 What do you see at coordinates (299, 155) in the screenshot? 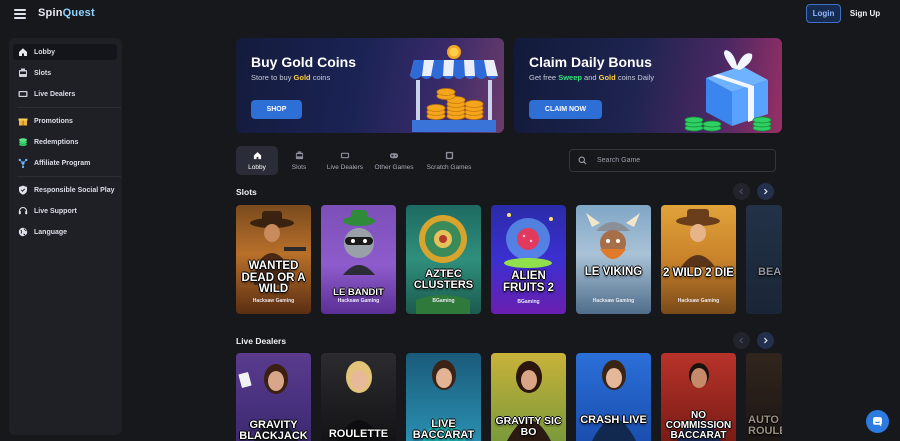
I see `slot-machine-icon` at bounding box center [299, 155].